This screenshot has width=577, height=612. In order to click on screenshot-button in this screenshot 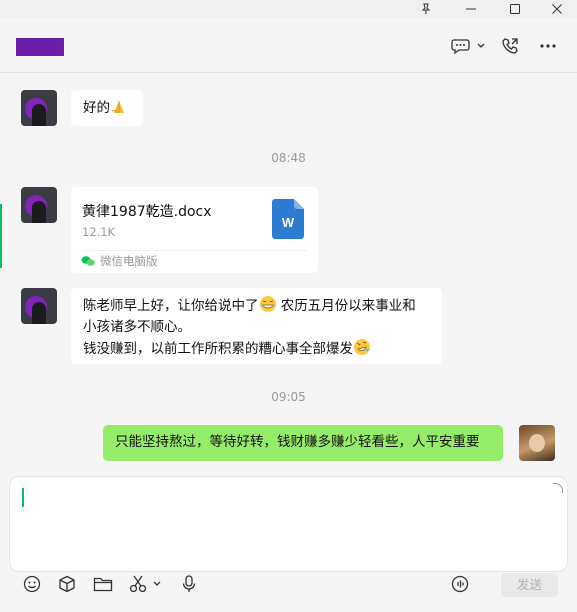, I will do `click(147, 584)`.